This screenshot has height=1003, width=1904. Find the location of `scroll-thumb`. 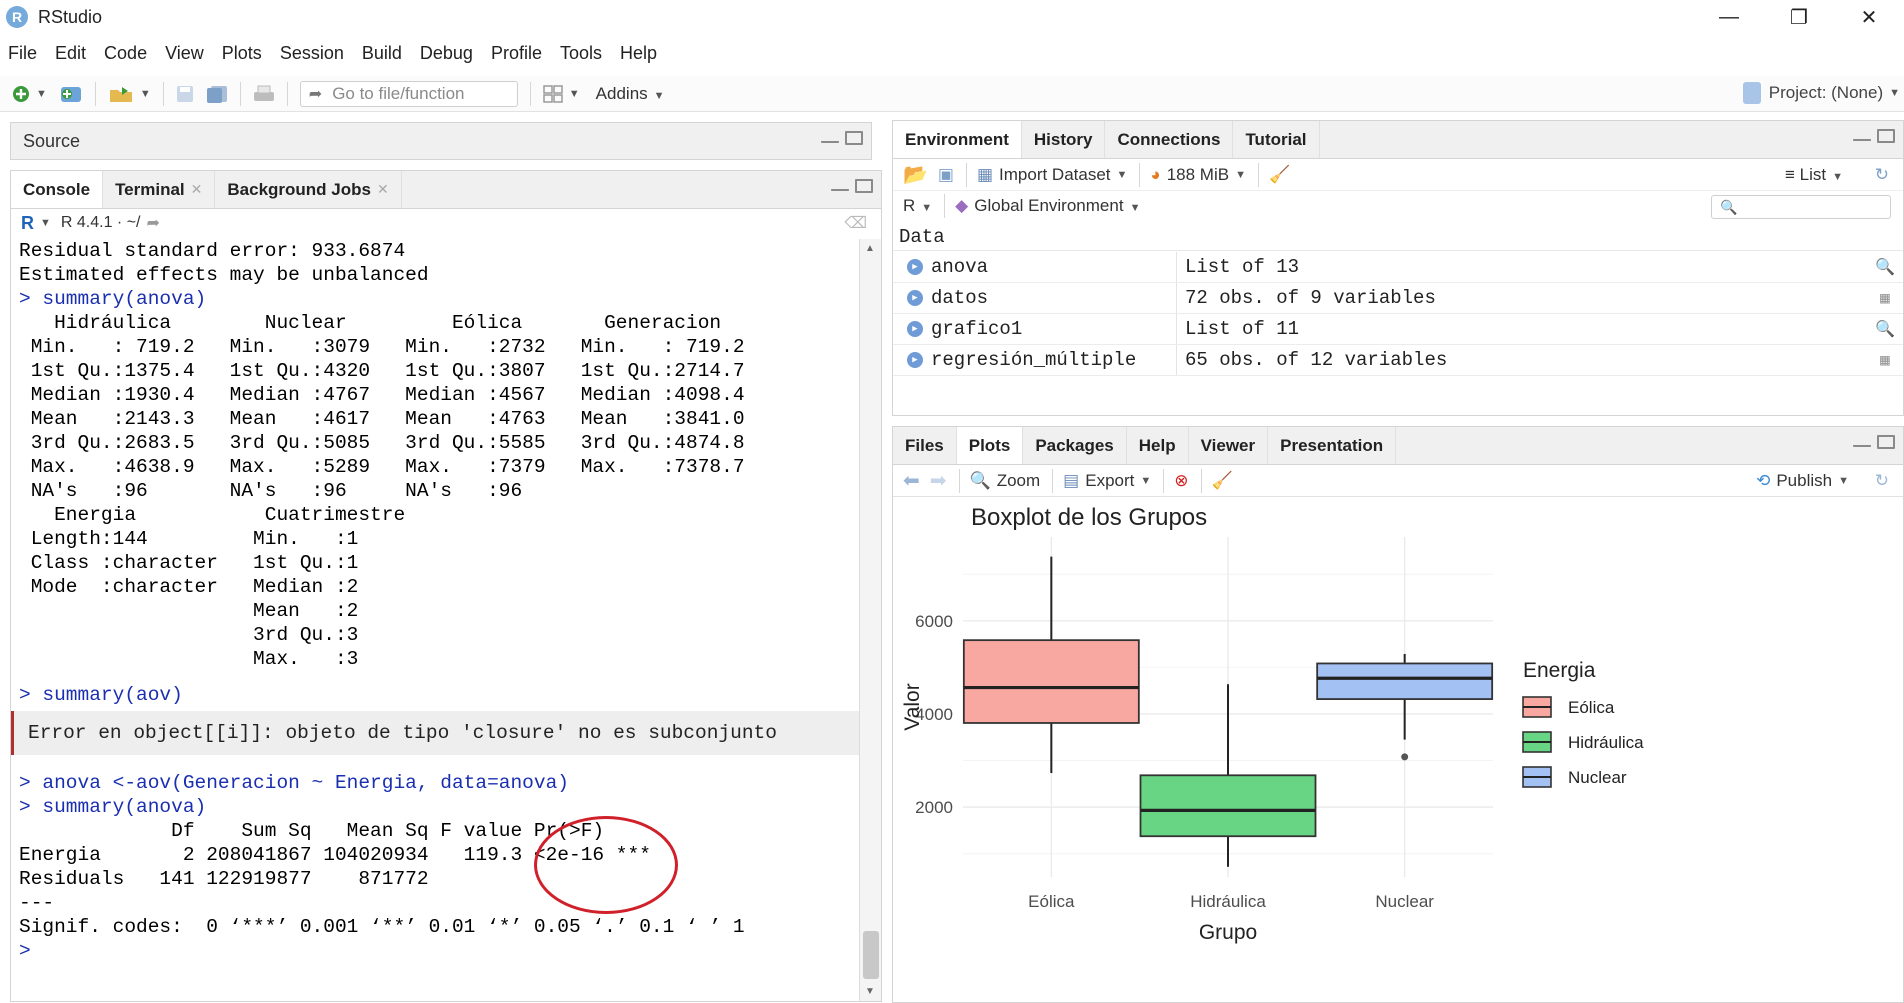

scroll-thumb is located at coordinates (871, 955).